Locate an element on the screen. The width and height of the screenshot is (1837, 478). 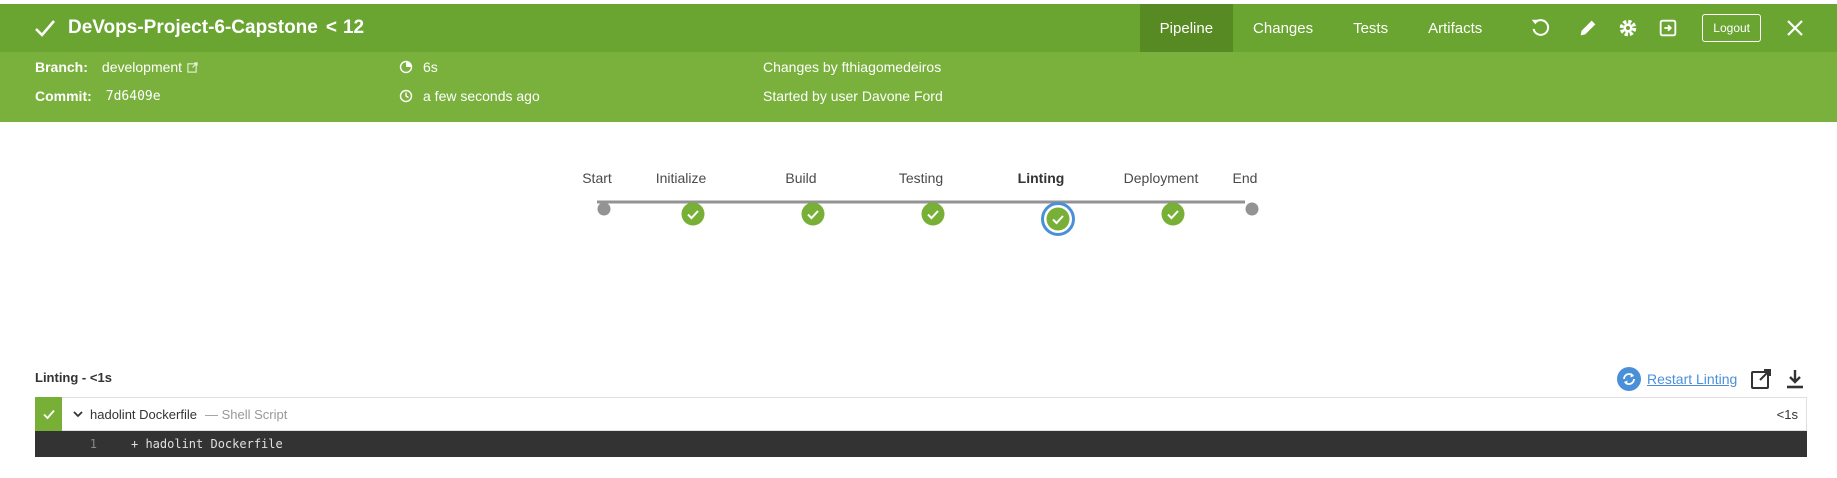
log-line-number: 1 is located at coordinates (66, 444).